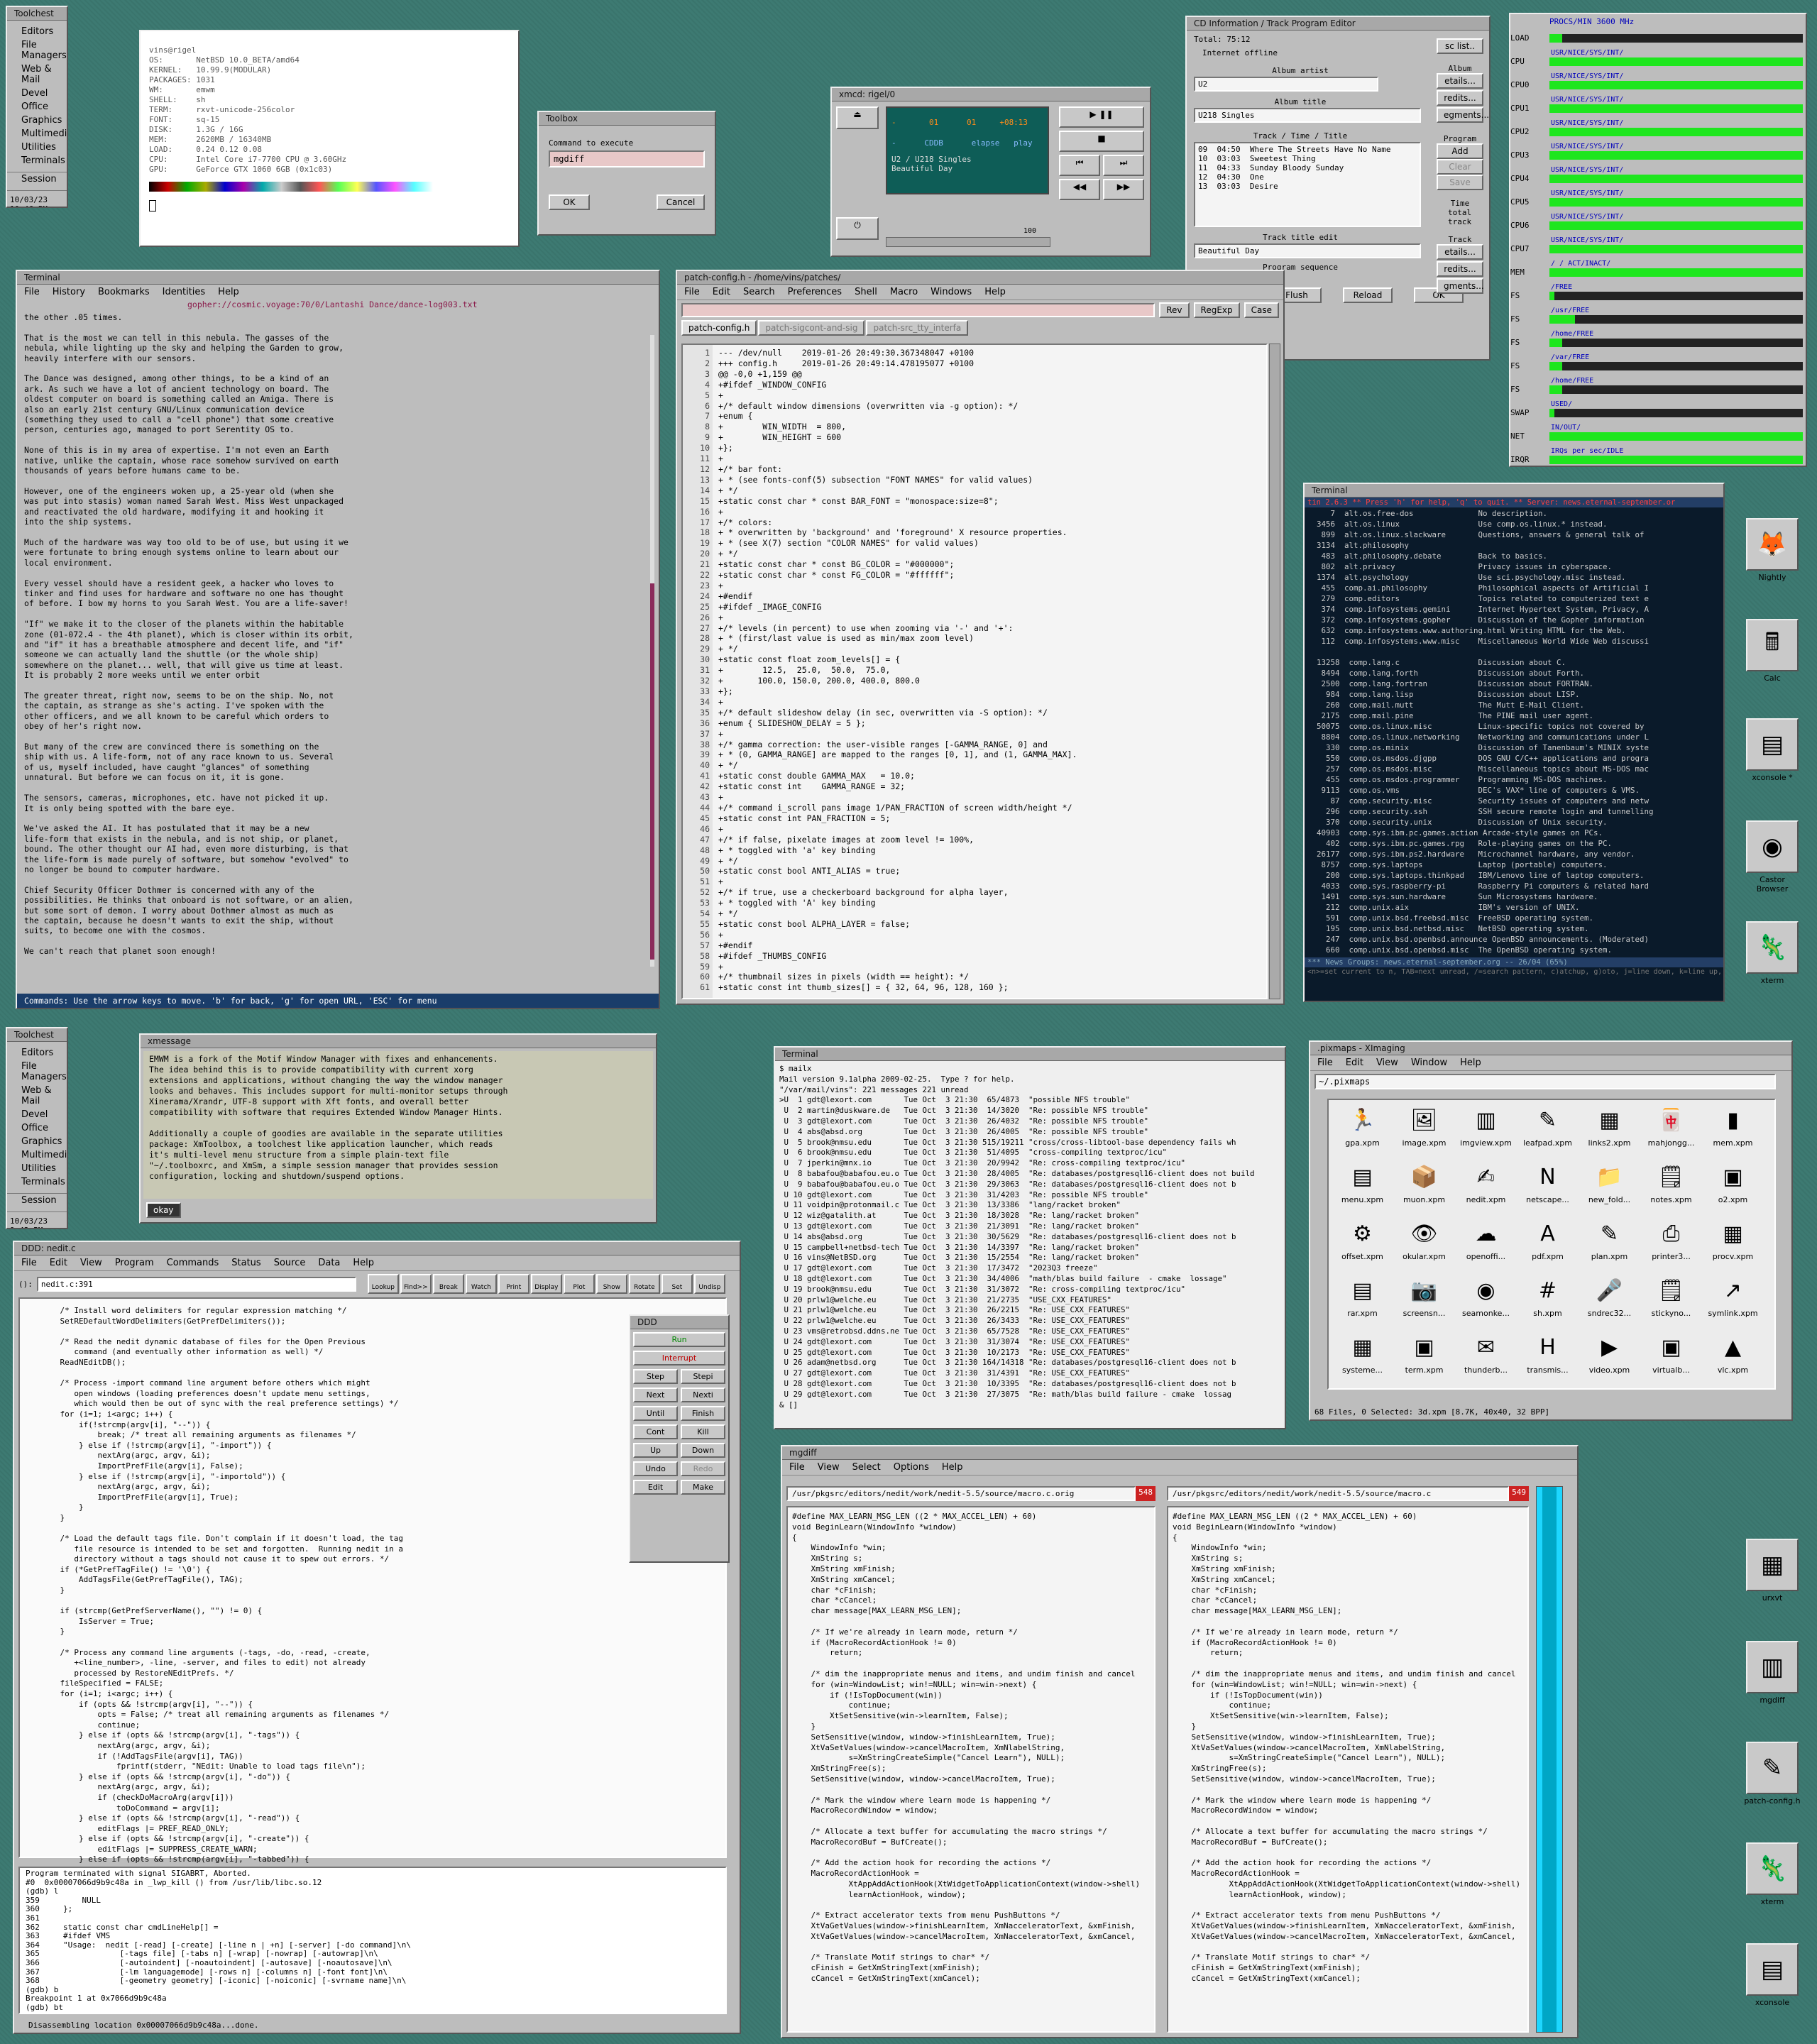 The height and width of the screenshot is (2044, 1817). What do you see at coordinates (1460, 151) in the screenshot?
I see `add-button: Add` at bounding box center [1460, 151].